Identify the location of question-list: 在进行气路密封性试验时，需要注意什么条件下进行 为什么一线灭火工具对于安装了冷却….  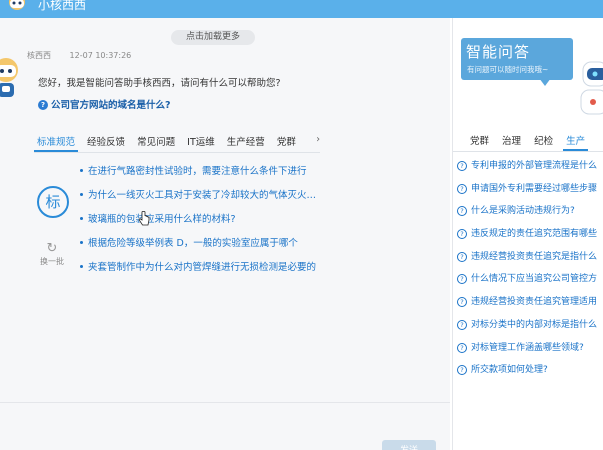
(200, 223).